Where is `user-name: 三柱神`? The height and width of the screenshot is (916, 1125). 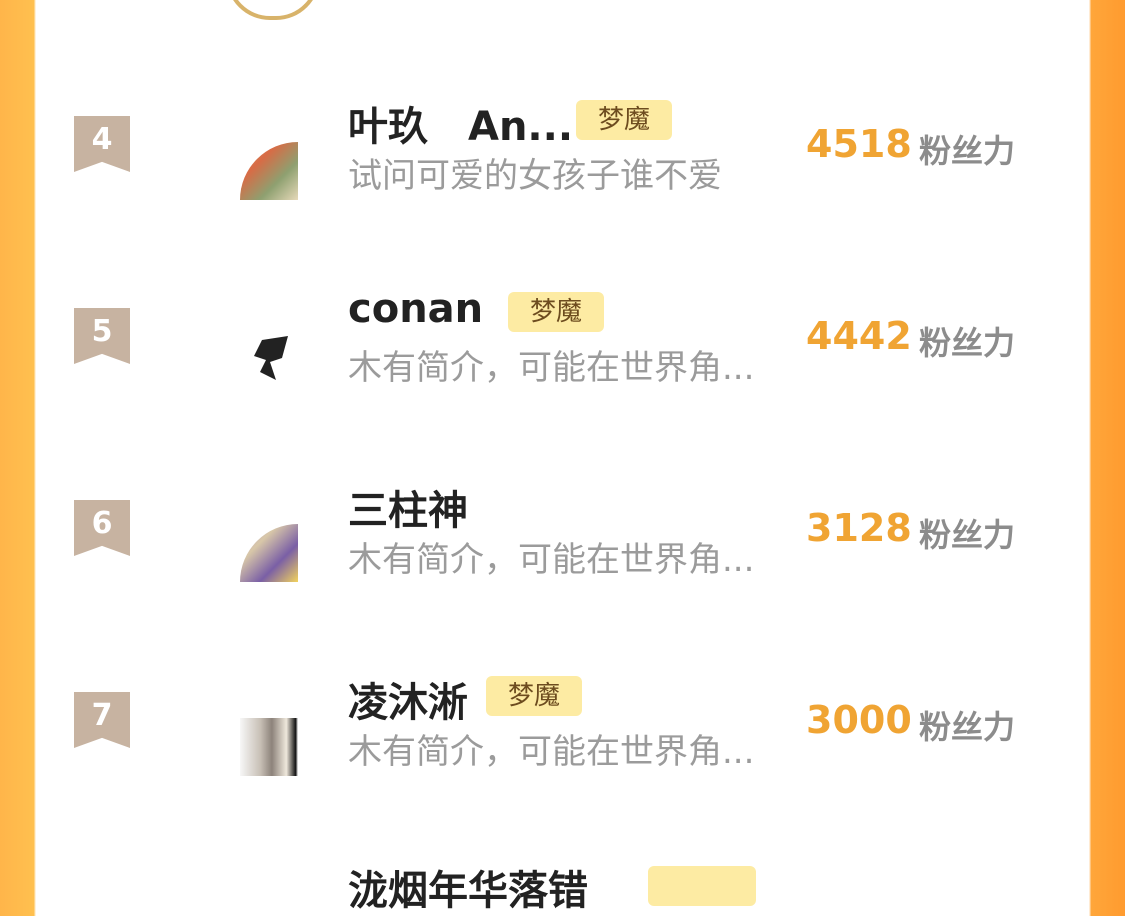 user-name: 三柱神 is located at coordinates (408, 511).